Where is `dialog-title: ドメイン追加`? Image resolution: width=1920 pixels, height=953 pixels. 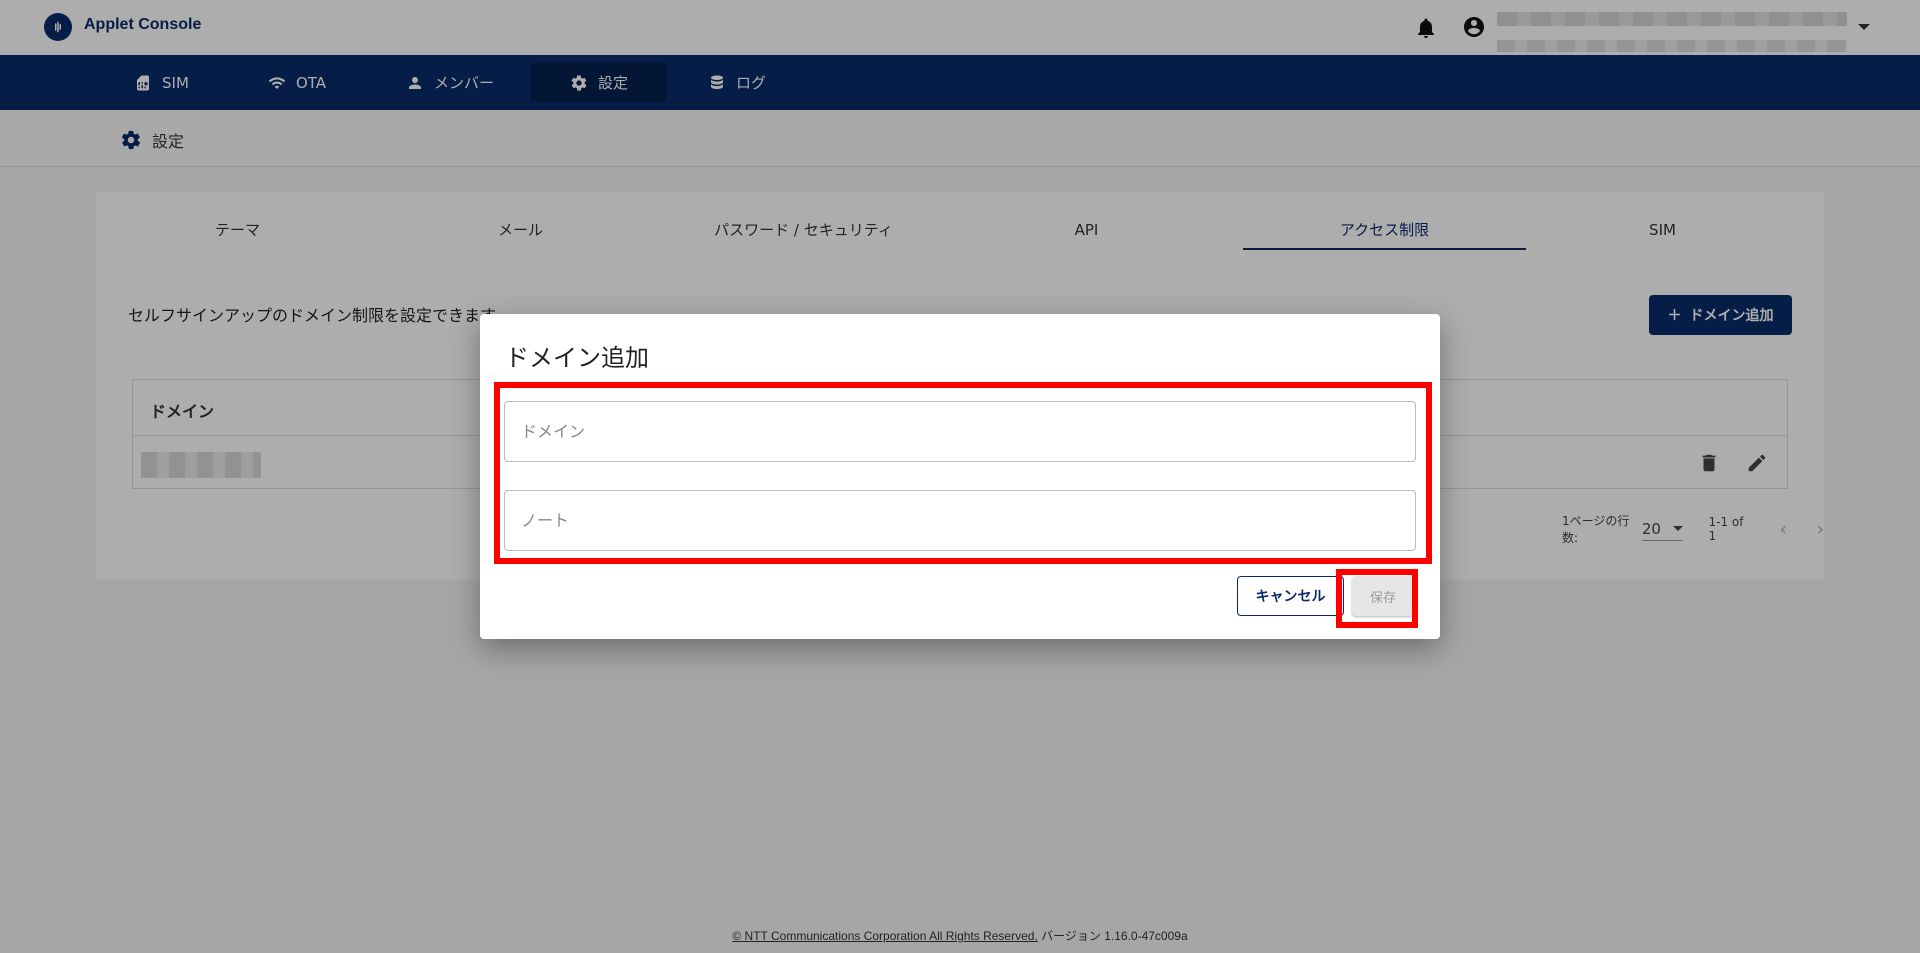
dialog-title: ドメイン追加 is located at coordinates (577, 358).